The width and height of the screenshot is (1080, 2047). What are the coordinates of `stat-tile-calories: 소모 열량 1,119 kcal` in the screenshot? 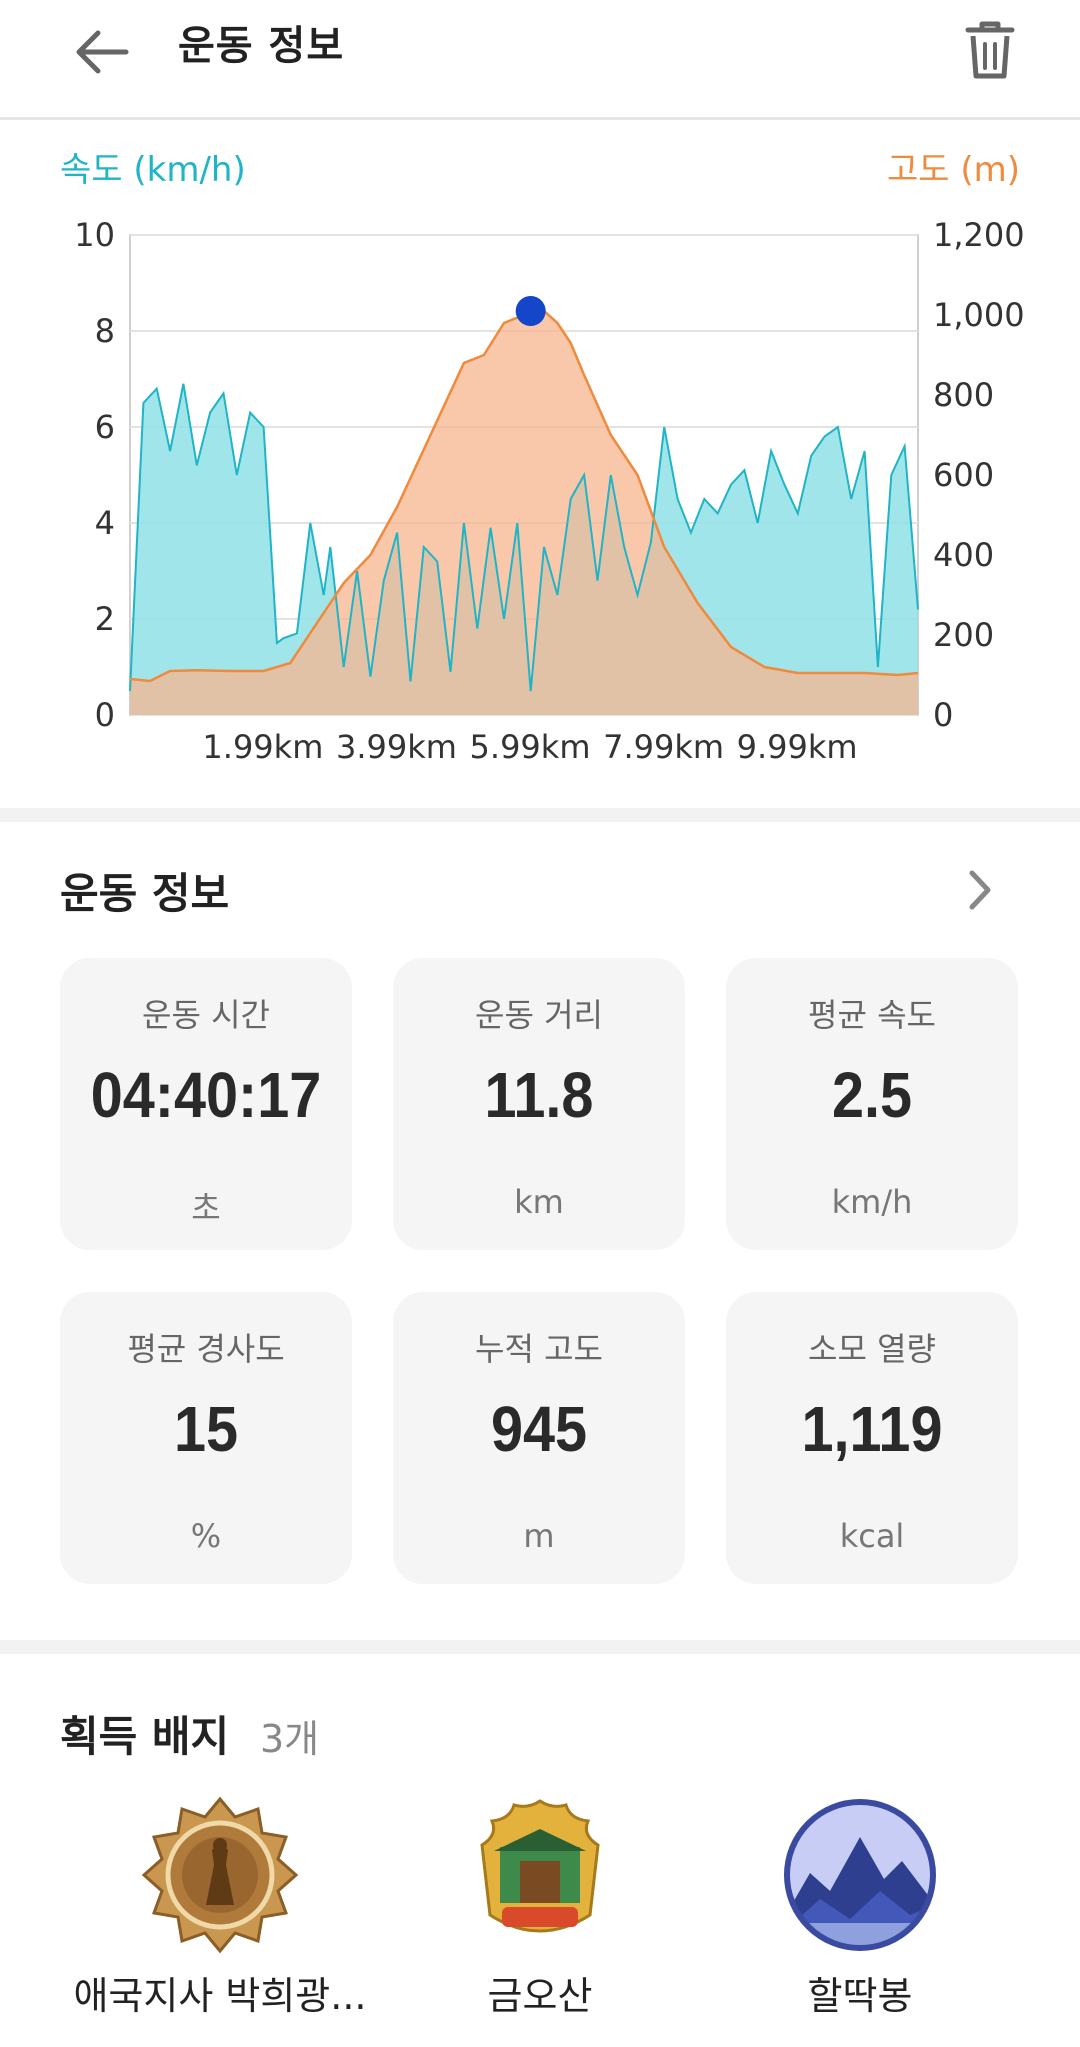 It's located at (872, 1438).